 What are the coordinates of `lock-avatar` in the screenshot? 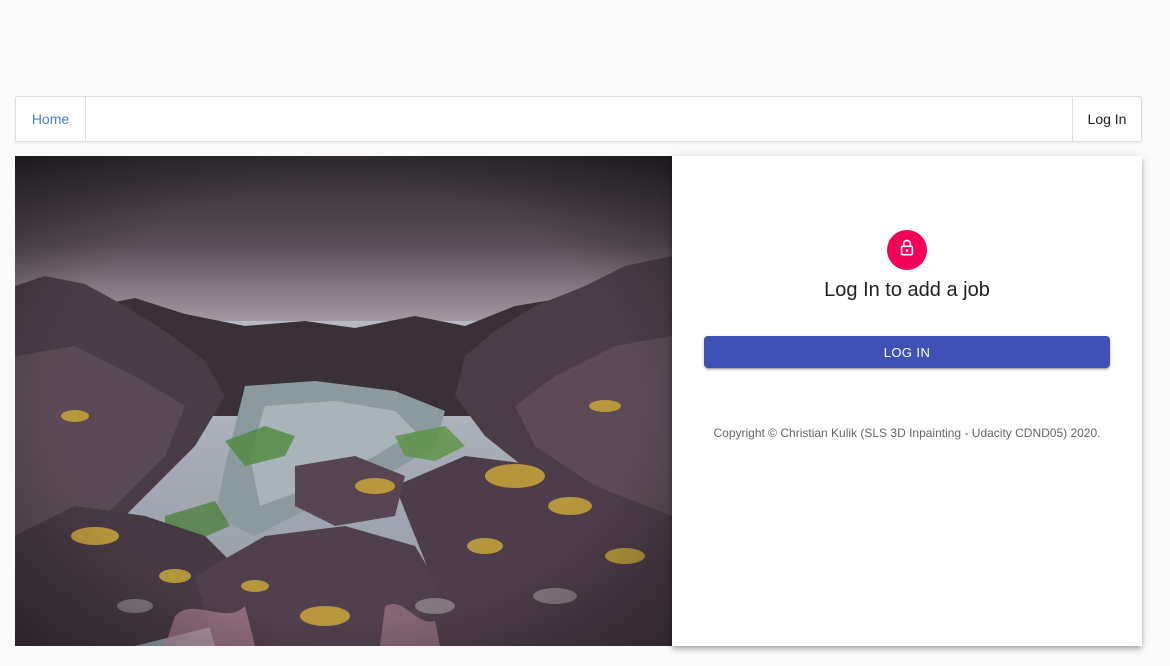 It's located at (907, 250).